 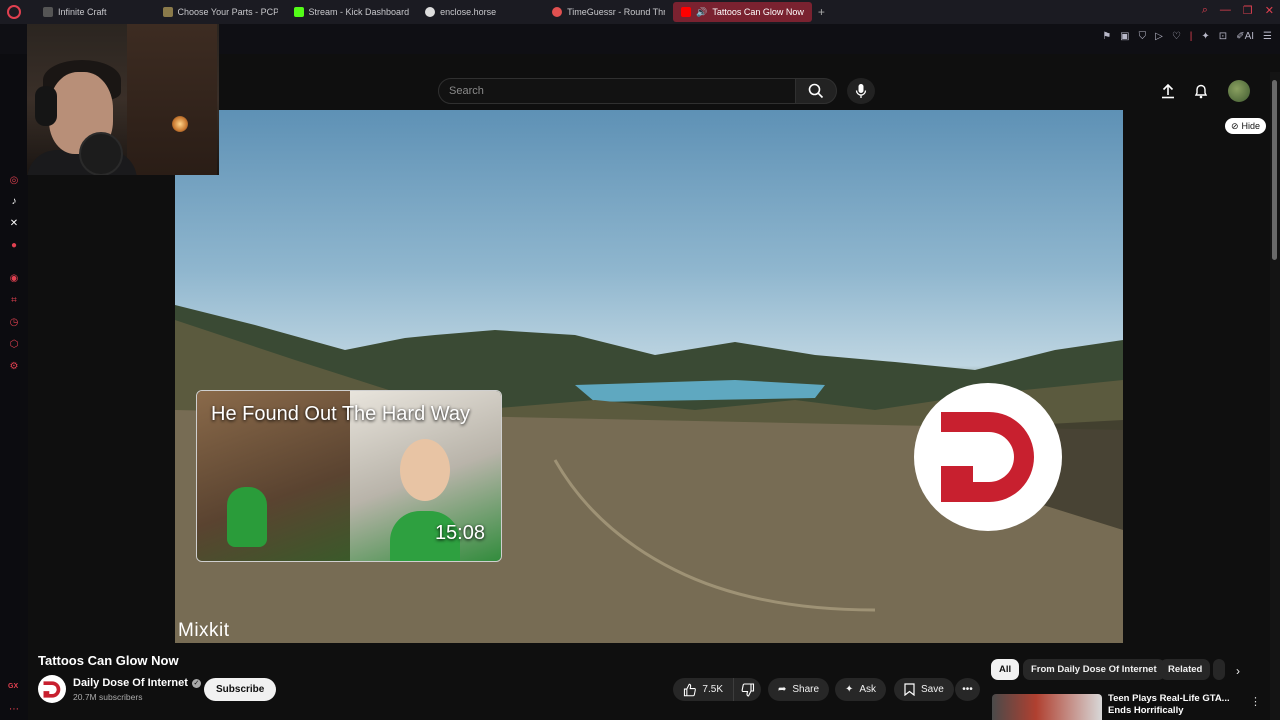 What do you see at coordinates (460, 12) in the screenshot?
I see `tab-enclose-horse: enclose.horse` at bounding box center [460, 12].